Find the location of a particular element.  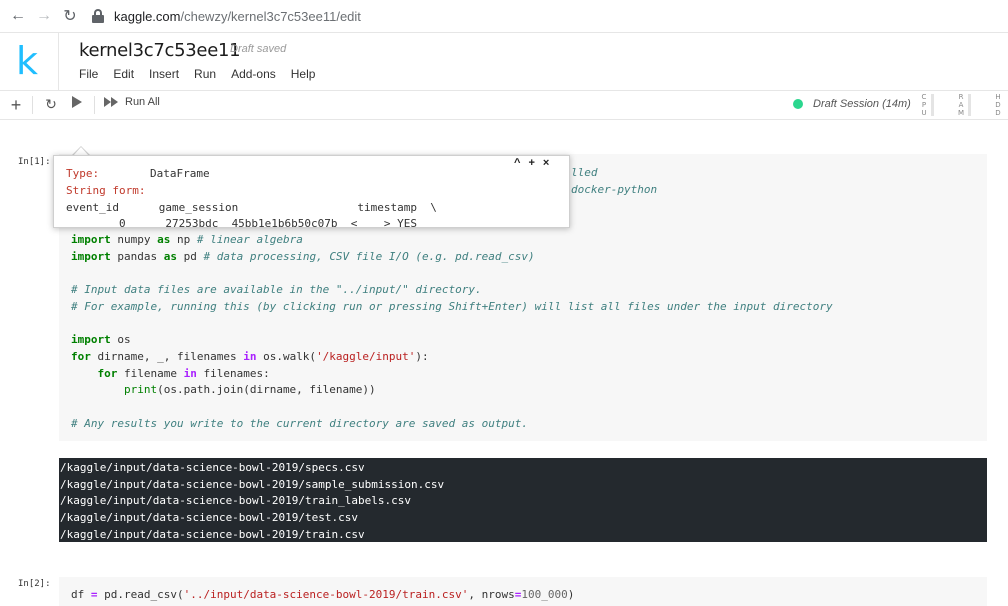

code-line-partial: docker-python is located at coordinates (614, 189).